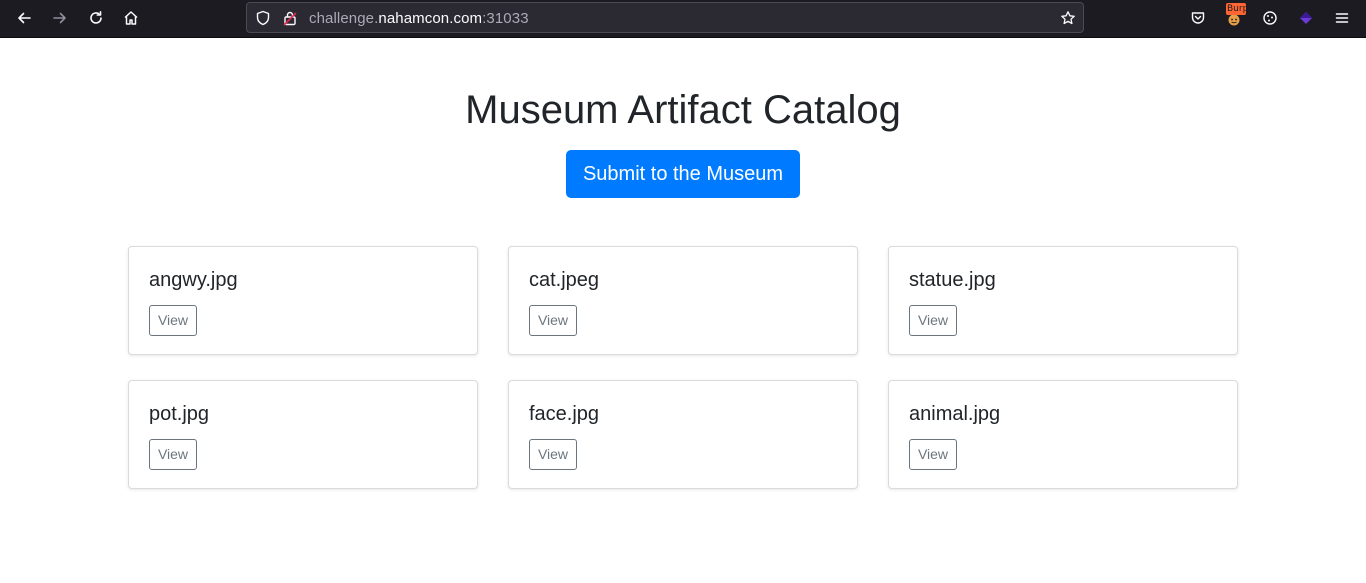 The image size is (1366, 583). What do you see at coordinates (505, 18) in the screenshot?
I see `url-port: :31033` at bounding box center [505, 18].